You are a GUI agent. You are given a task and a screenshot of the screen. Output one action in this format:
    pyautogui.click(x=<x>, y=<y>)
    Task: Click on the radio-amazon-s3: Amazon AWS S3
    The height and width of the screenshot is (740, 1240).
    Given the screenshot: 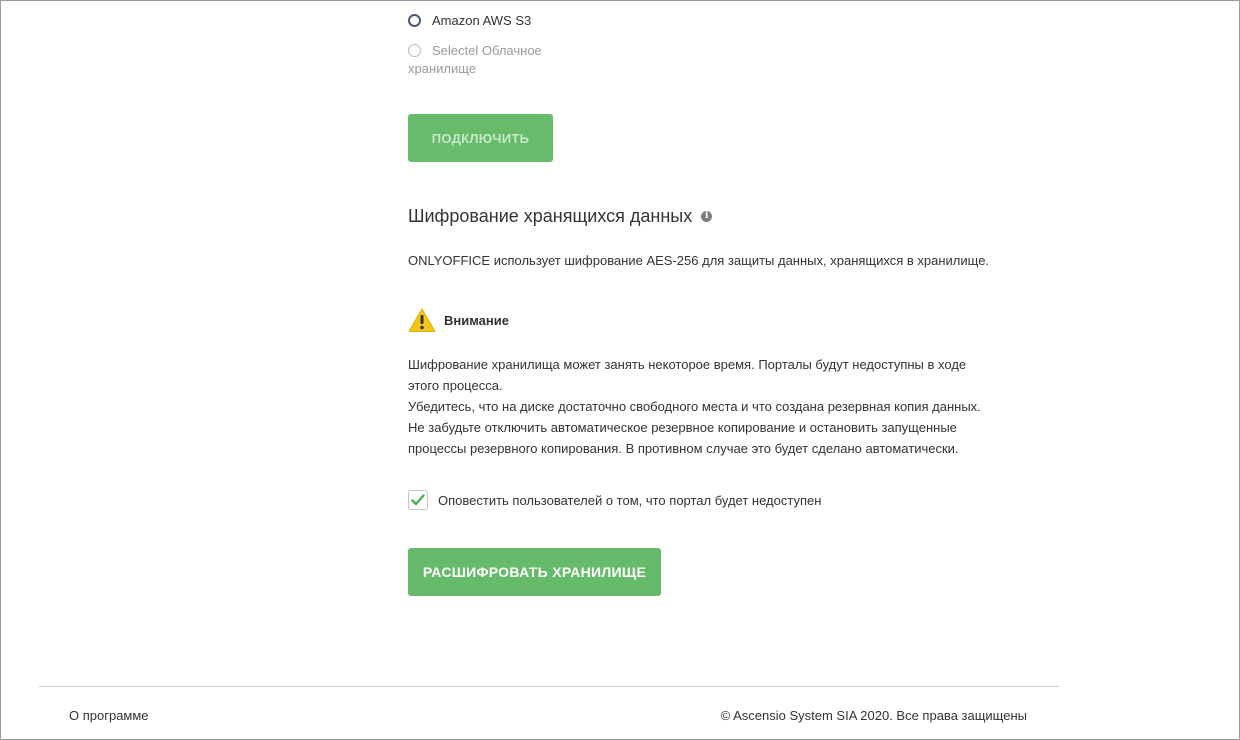 What is the action you would take?
    pyautogui.click(x=469, y=21)
    